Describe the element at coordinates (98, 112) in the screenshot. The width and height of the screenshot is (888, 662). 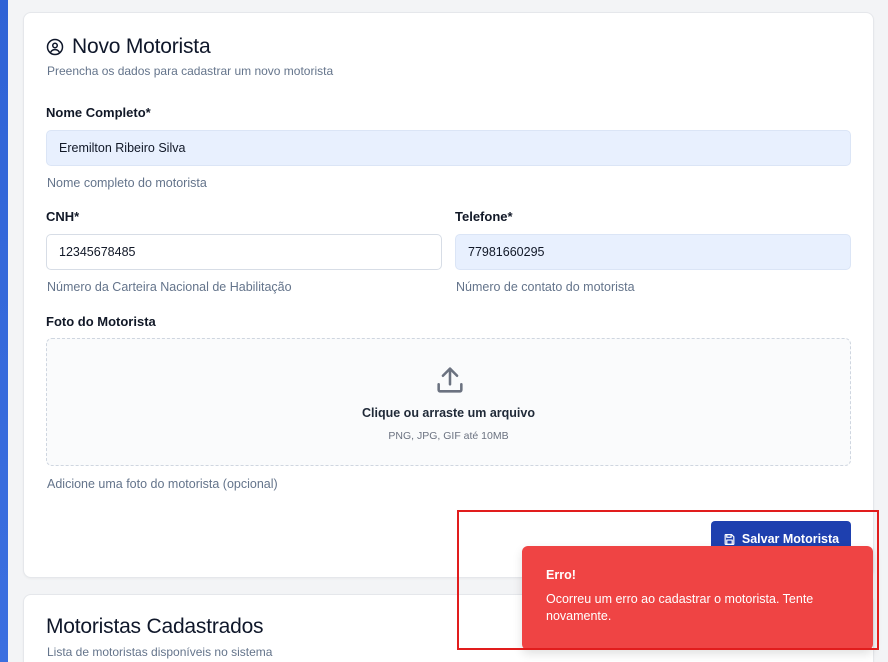
I see `nome-label: Nome Completo*` at that location.